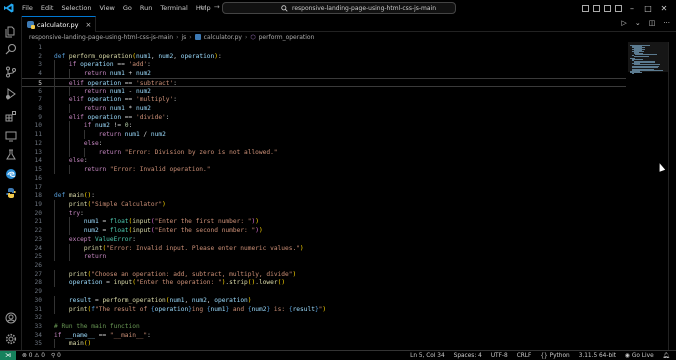 The width and height of the screenshot is (676, 360). Describe the element at coordinates (664, 8) in the screenshot. I see `close-window-icon: ✕` at that location.